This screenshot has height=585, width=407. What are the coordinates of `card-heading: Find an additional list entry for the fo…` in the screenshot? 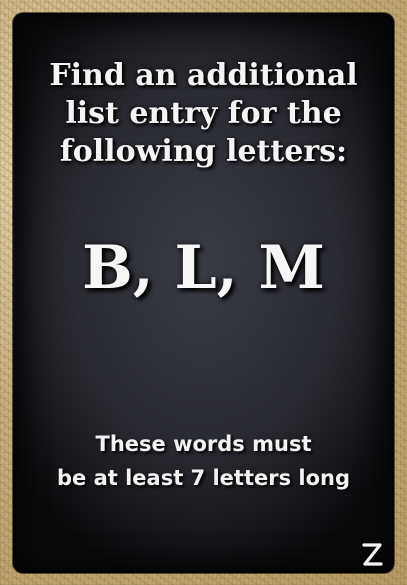 It's located at (203, 113).